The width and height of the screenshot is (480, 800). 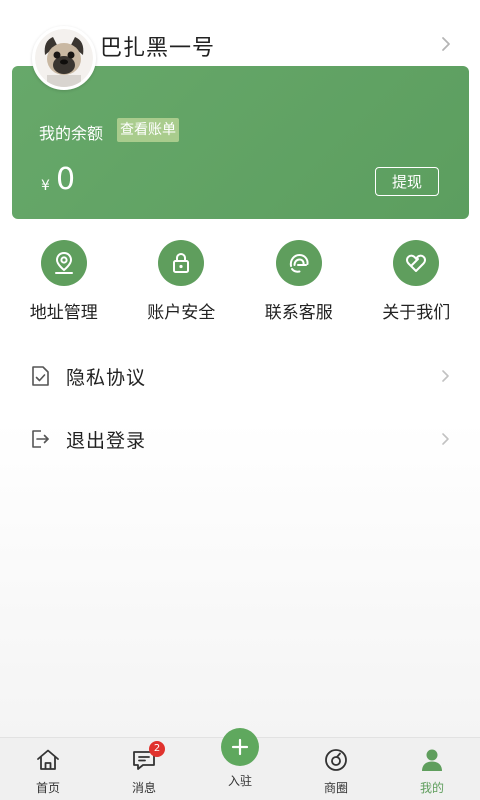 What do you see at coordinates (148, 130) in the screenshot?
I see `view-bill-link: 查看账单` at bounding box center [148, 130].